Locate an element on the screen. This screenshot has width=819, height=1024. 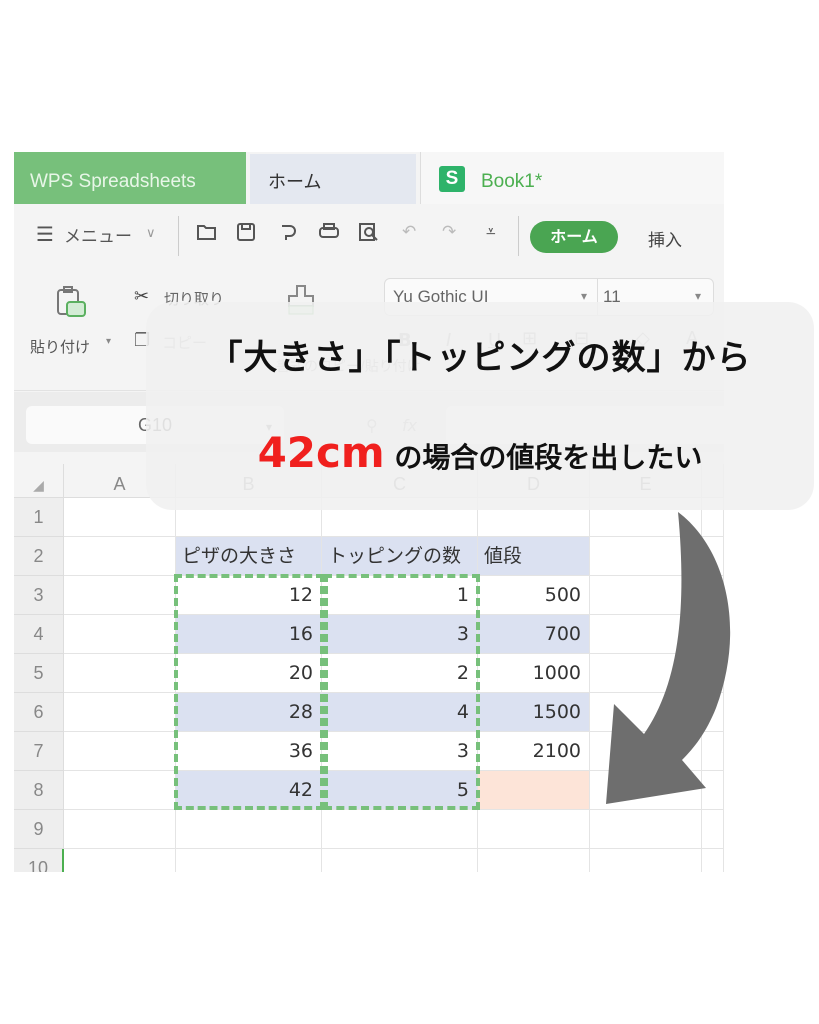
chevron-down-icon: ∨ is located at coordinates (151, 233).